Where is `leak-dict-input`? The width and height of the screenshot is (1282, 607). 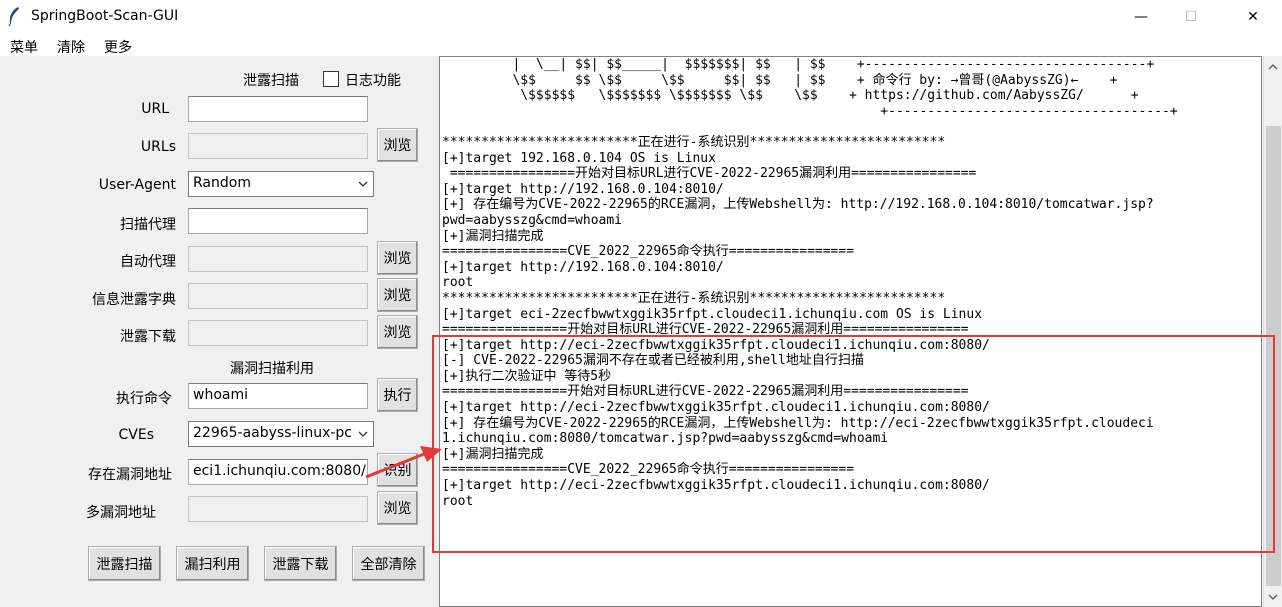 leak-dict-input is located at coordinates (278, 296).